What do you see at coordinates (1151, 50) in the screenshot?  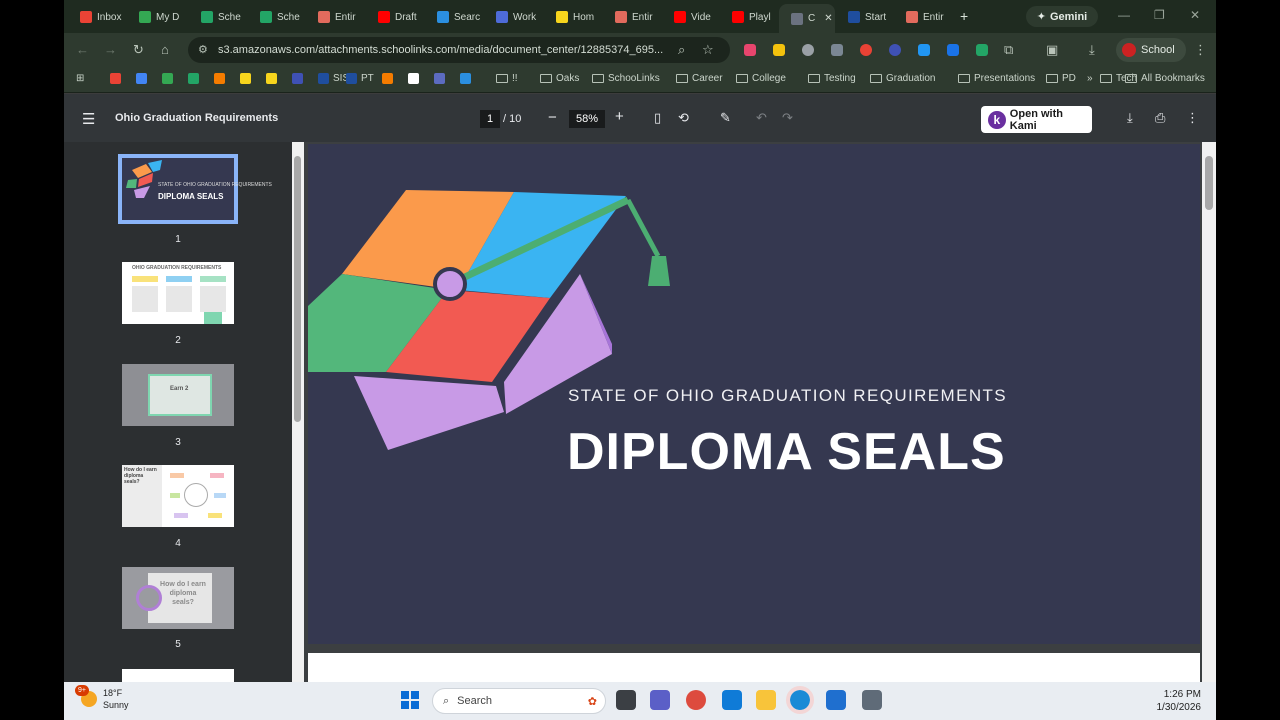 I see `profile-button: School` at bounding box center [1151, 50].